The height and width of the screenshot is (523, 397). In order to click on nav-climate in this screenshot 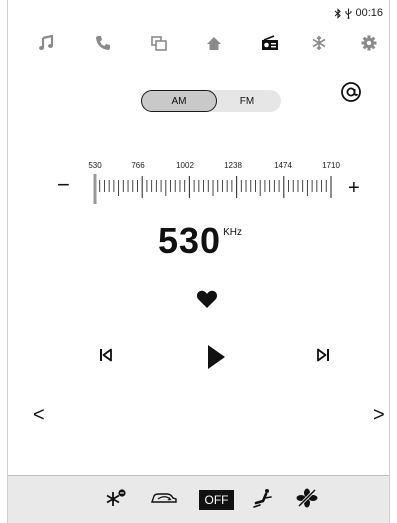, I will do `click(319, 43)`.